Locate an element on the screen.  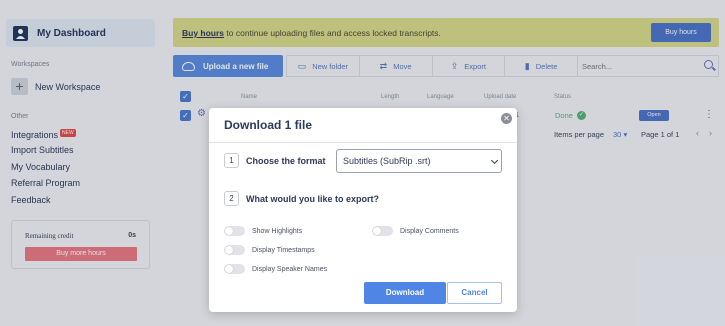
dialog-title: Download 1 file is located at coordinates (268, 125).